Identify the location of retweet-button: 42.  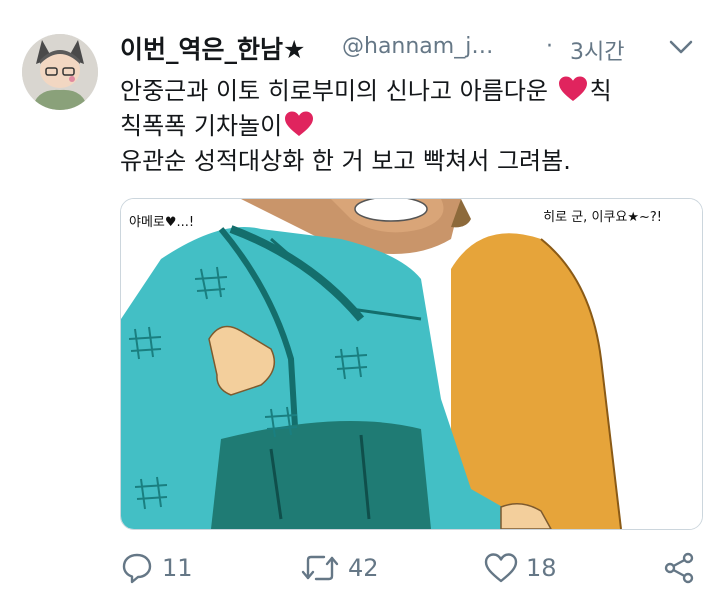
(339, 568).